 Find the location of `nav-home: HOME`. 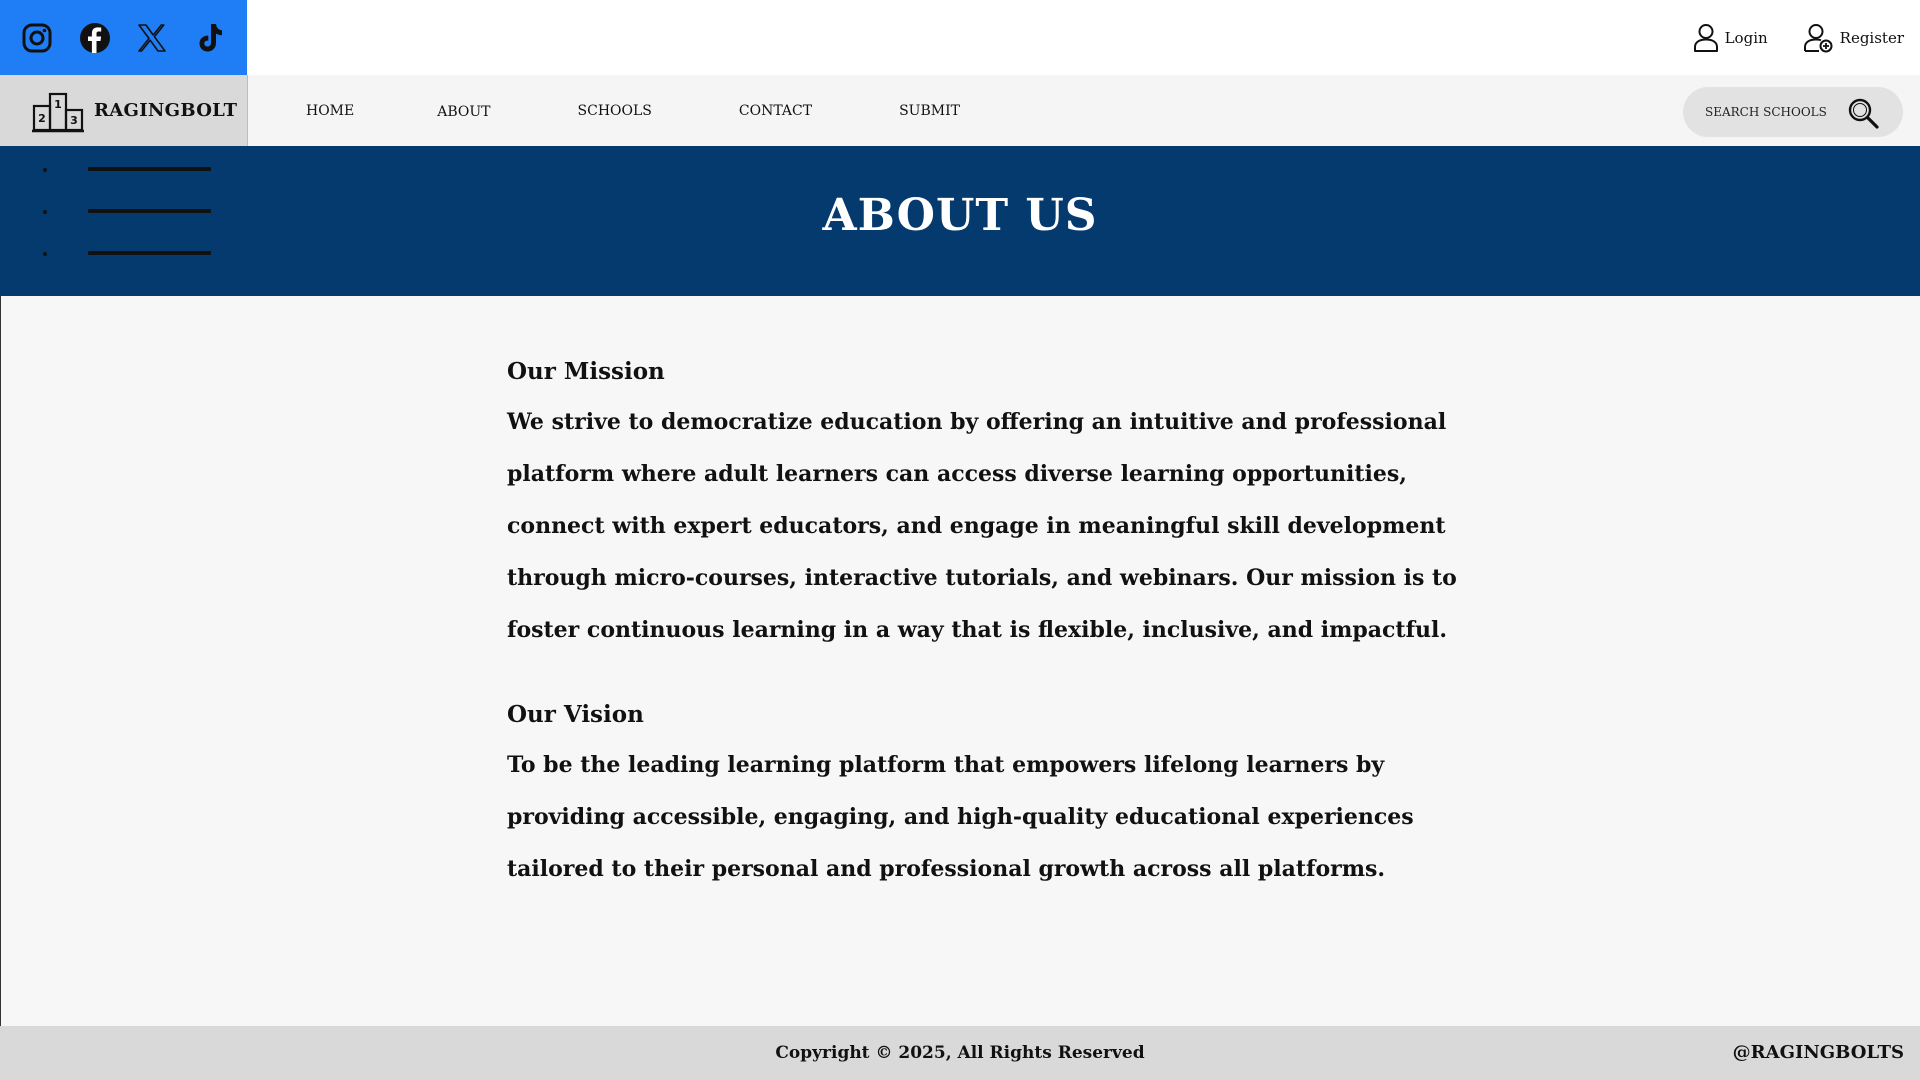

nav-home: HOME is located at coordinates (330, 111).